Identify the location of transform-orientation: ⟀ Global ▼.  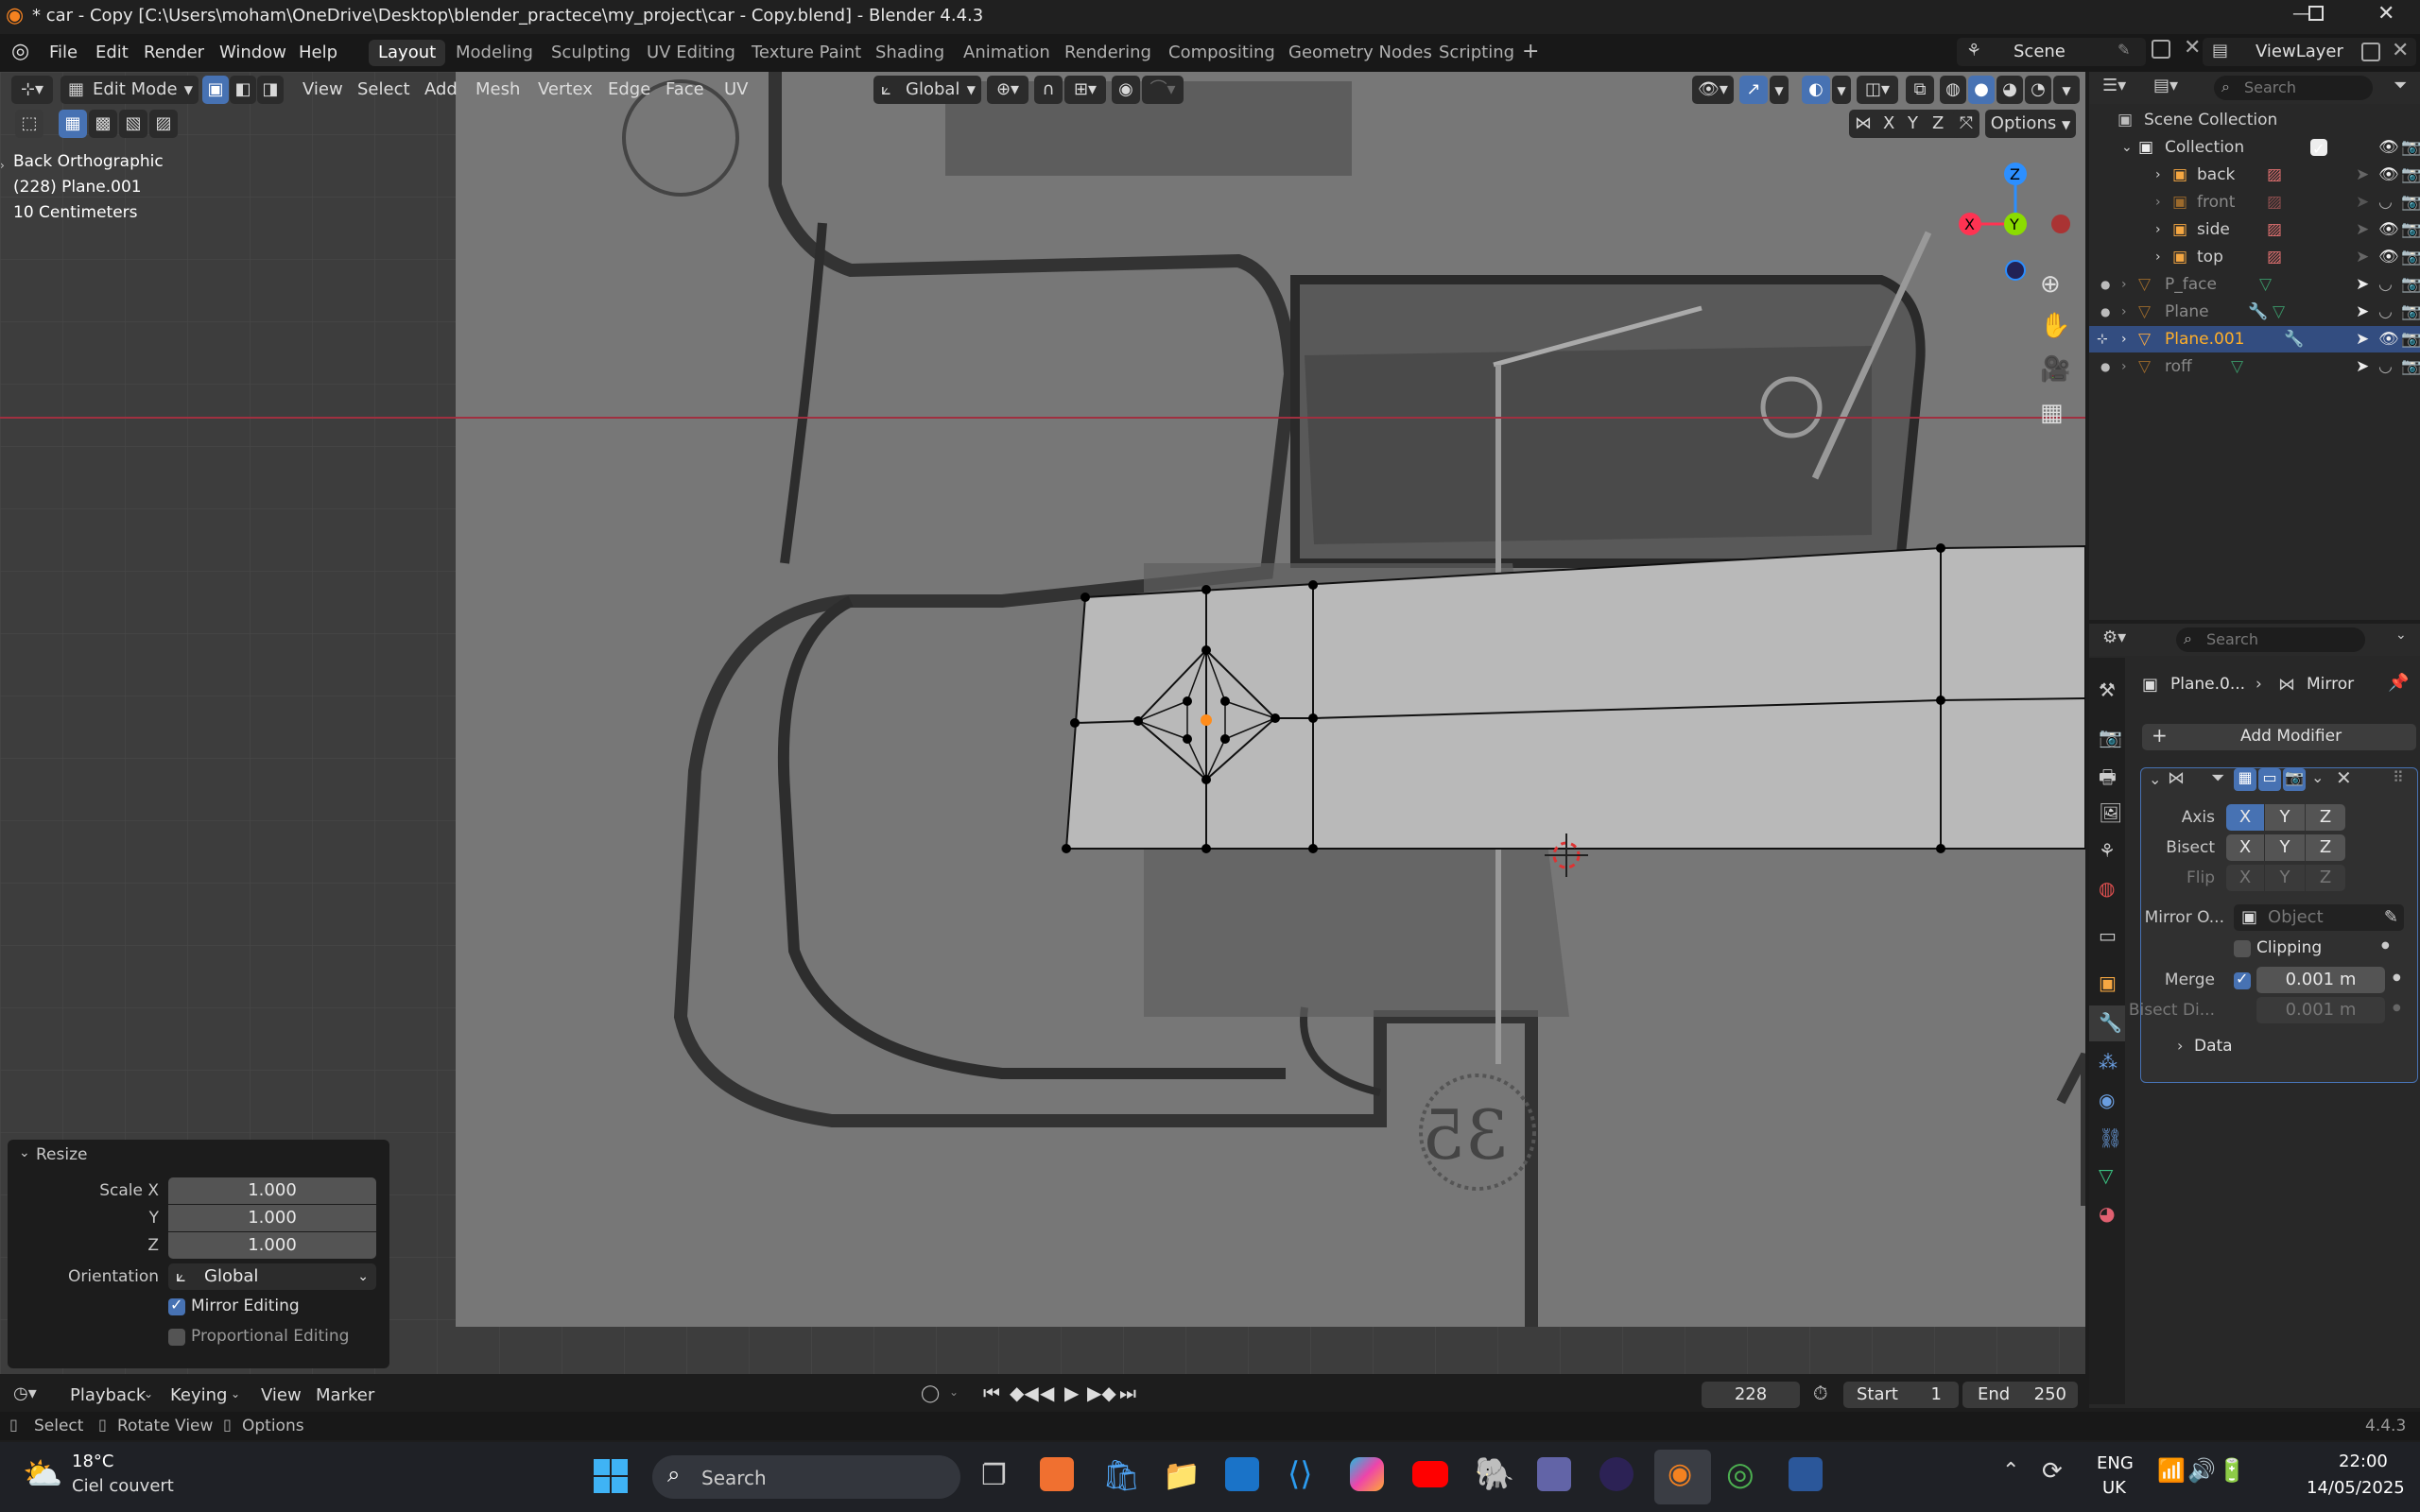
(927, 90).